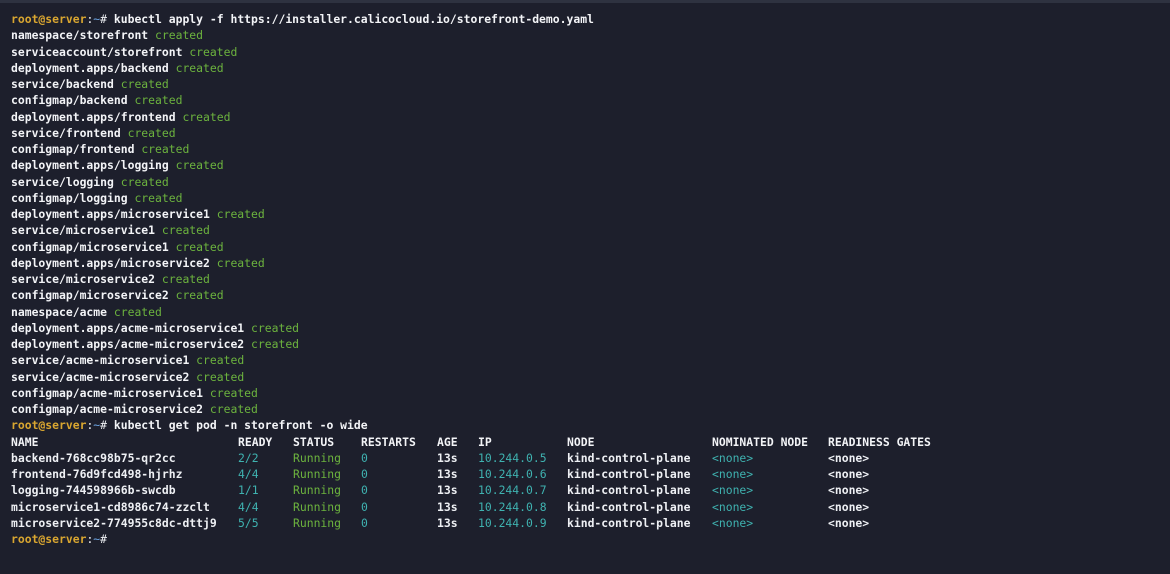 The image size is (1170, 574). What do you see at coordinates (100, 376) in the screenshot?
I see `resource-name: service/acme-microservice2` at bounding box center [100, 376].